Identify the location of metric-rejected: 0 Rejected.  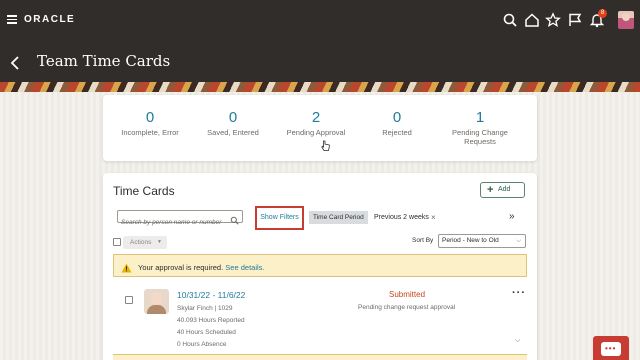
(397, 123).